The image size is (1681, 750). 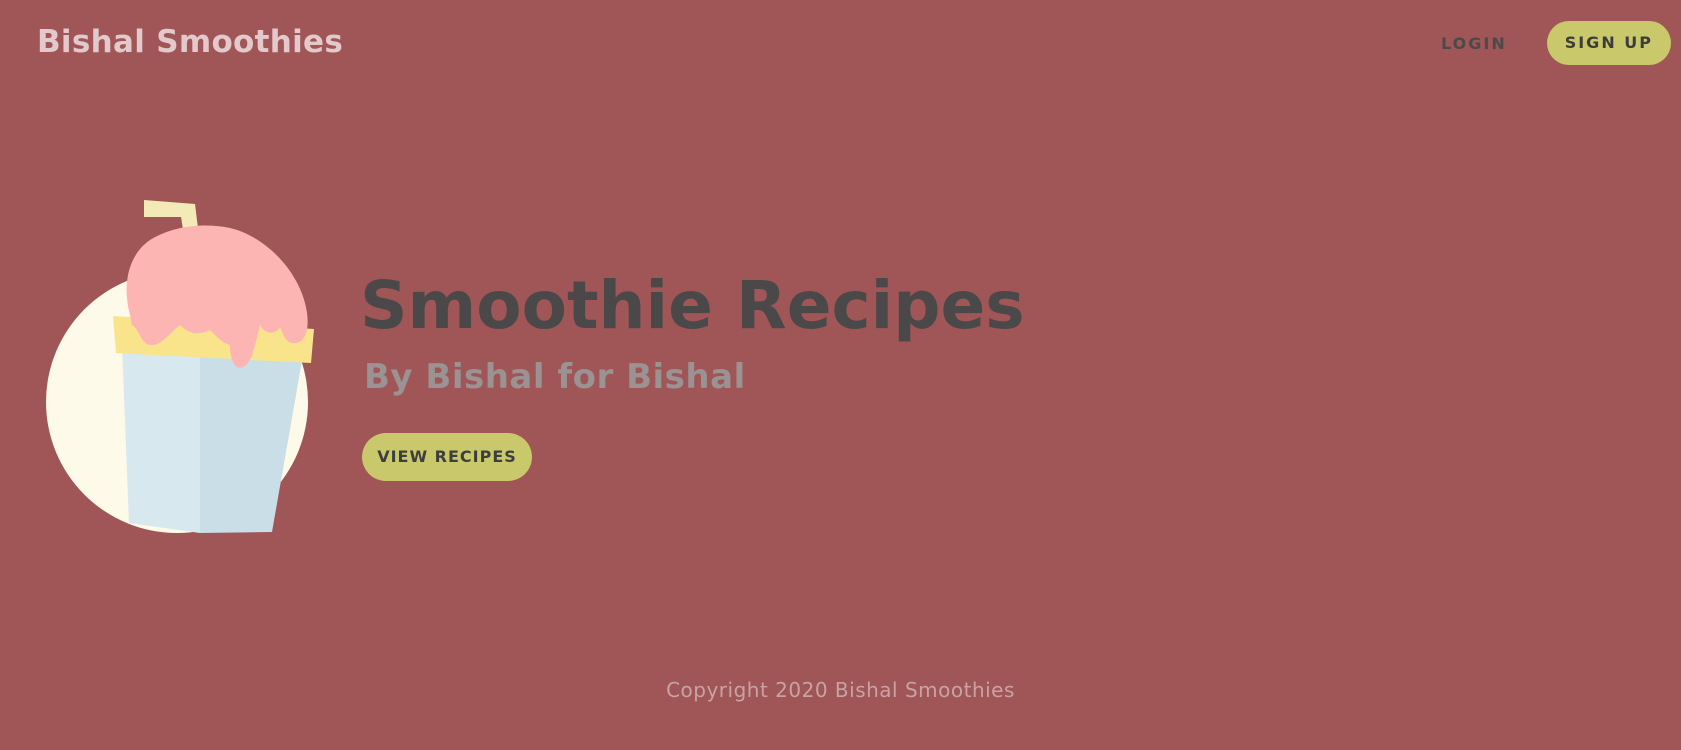 What do you see at coordinates (251, 439) in the screenshot?
I see `cup-body-right` at bounding box center [251, 439].